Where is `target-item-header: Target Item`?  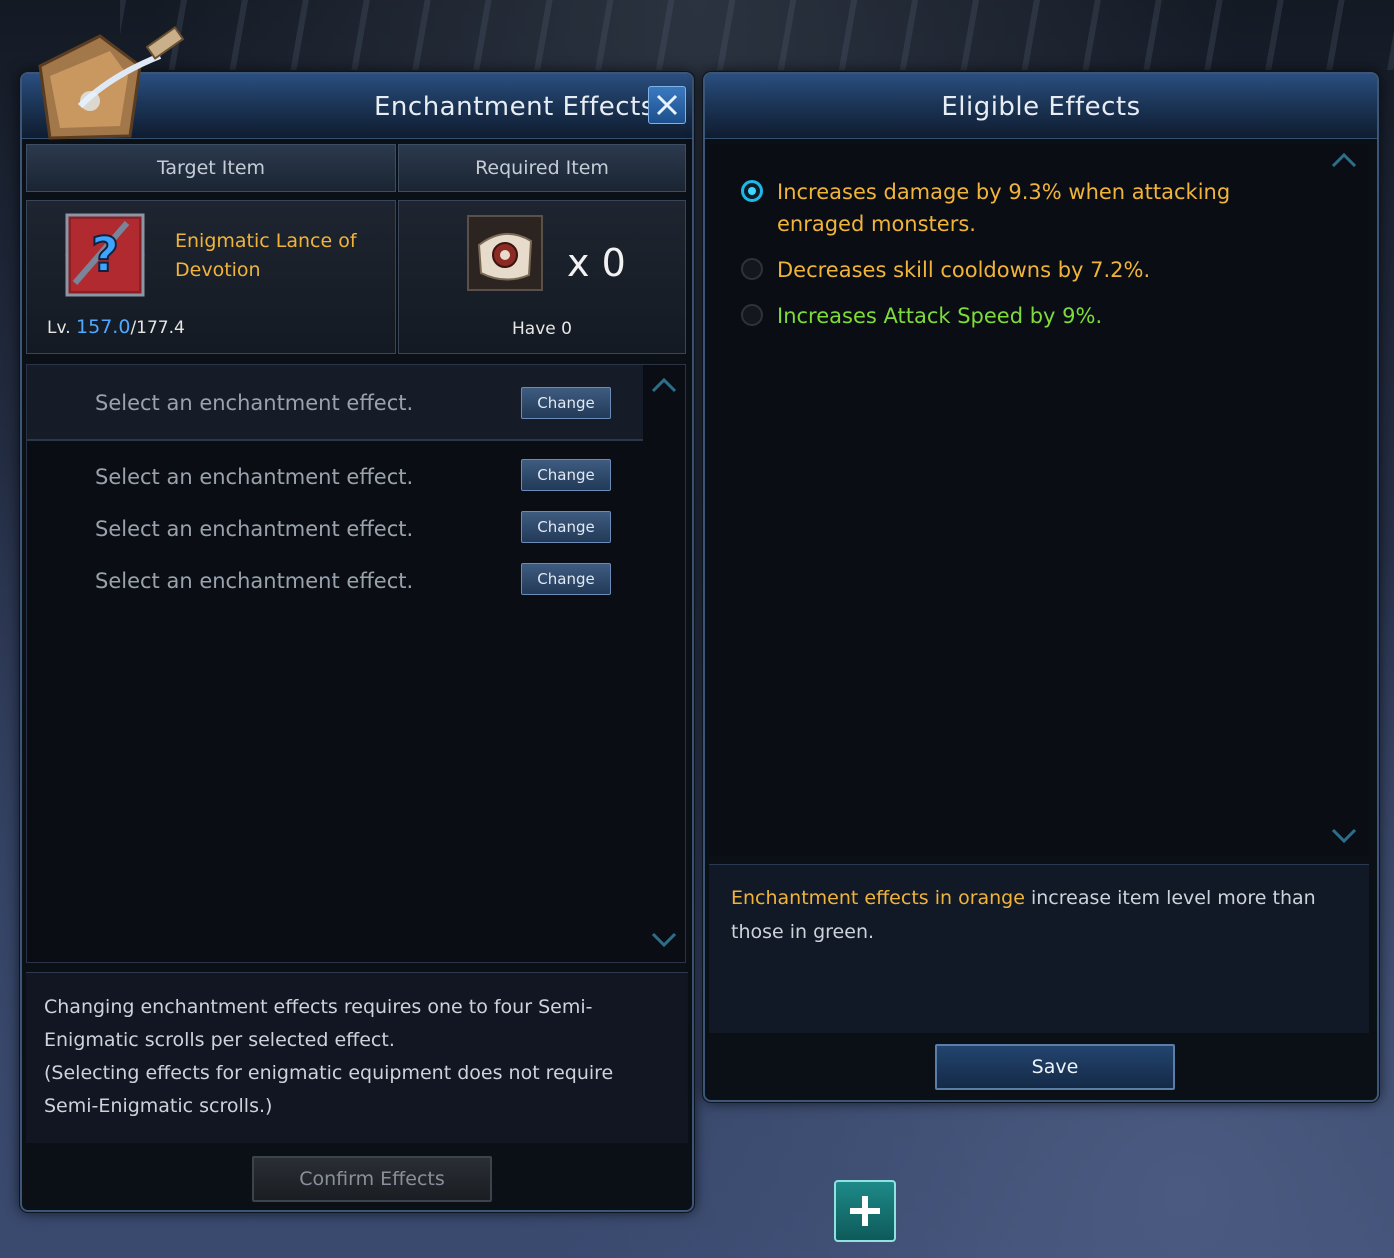 target-item-header: Target Item is located at coordinates (211, 168).